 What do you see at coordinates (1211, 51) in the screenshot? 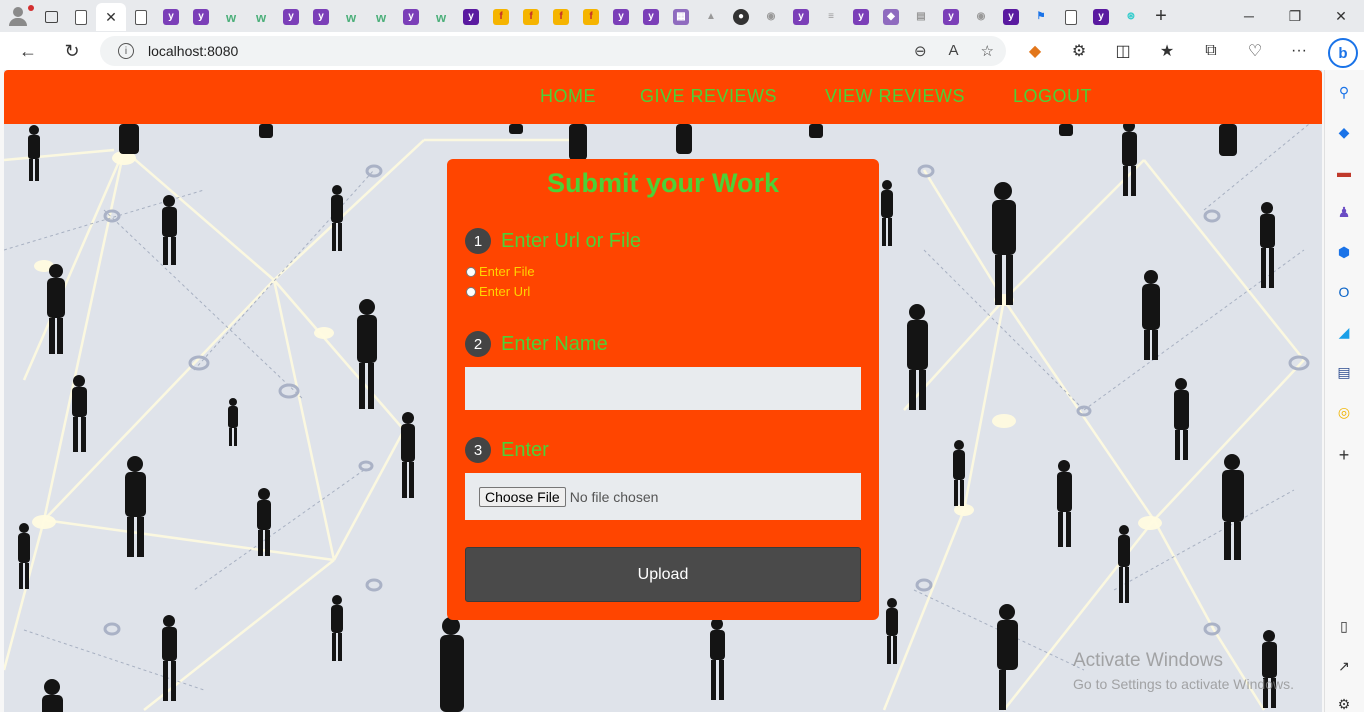
I see `collections-icon: ⧉` at bounding box center [1211, 51].